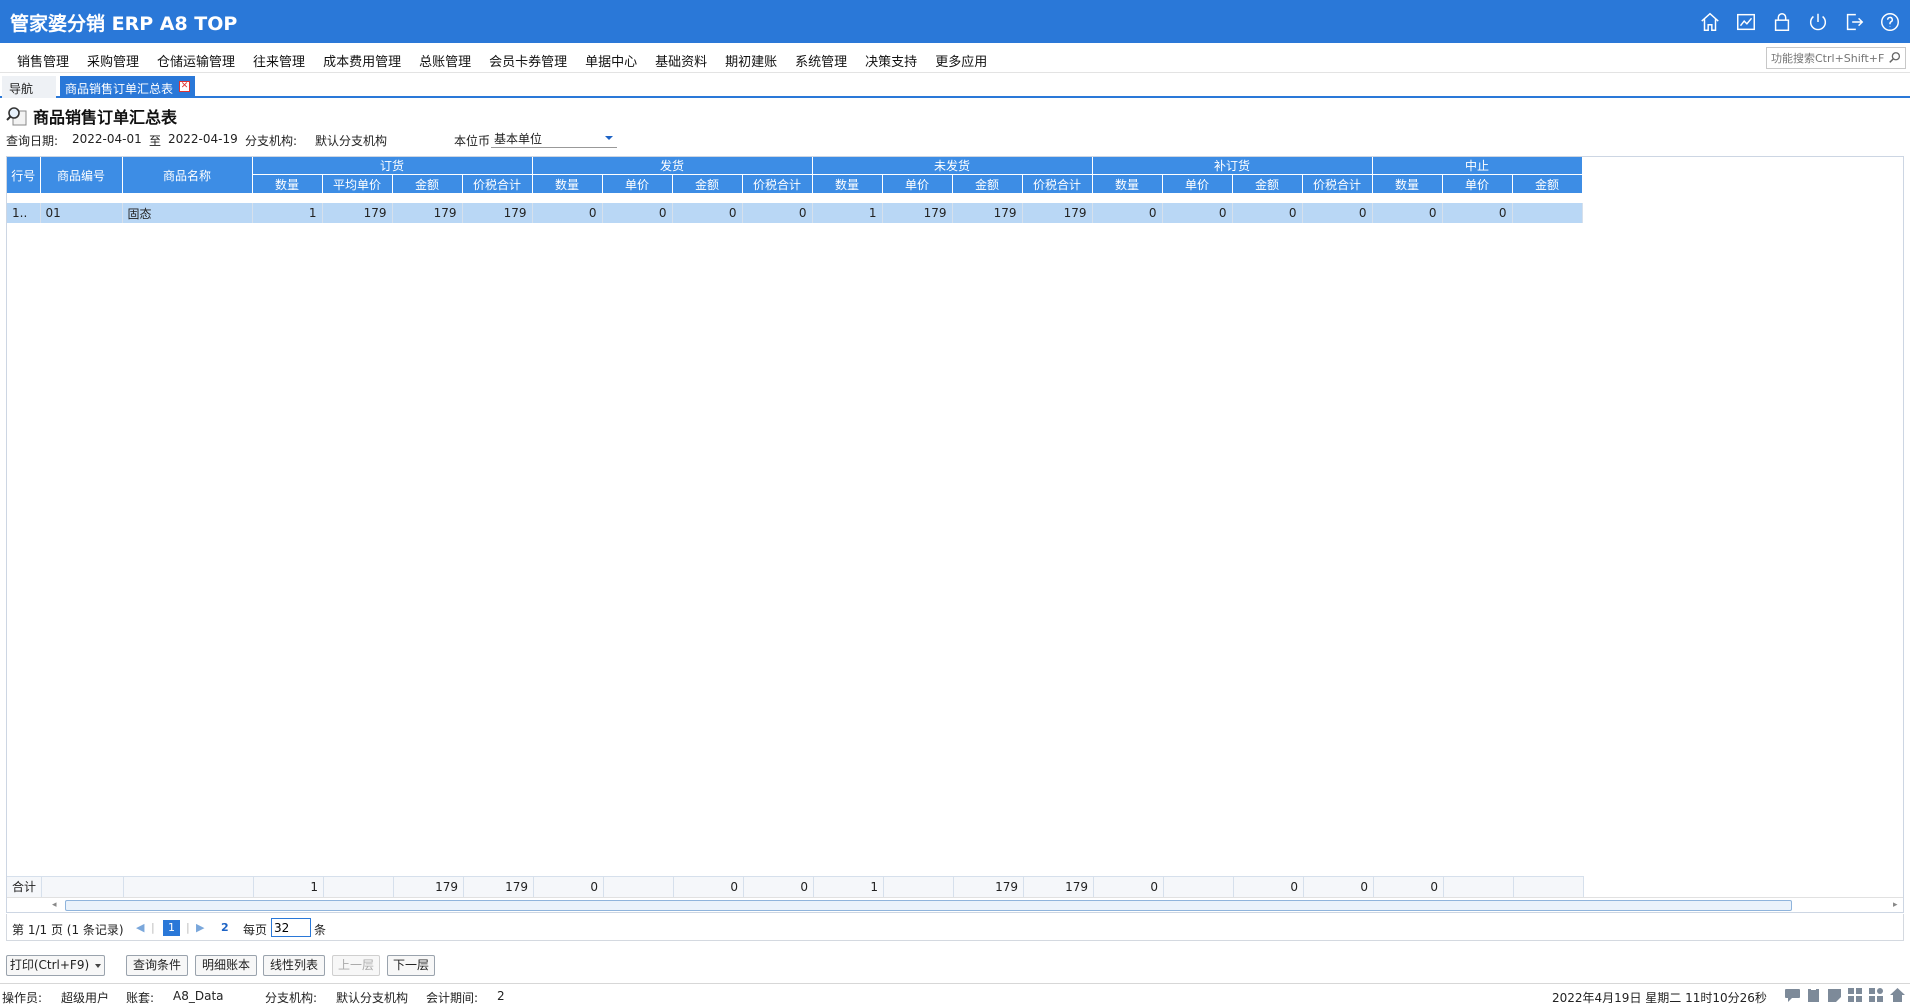  I want to click on home-small-icon, so click(1897, 995).